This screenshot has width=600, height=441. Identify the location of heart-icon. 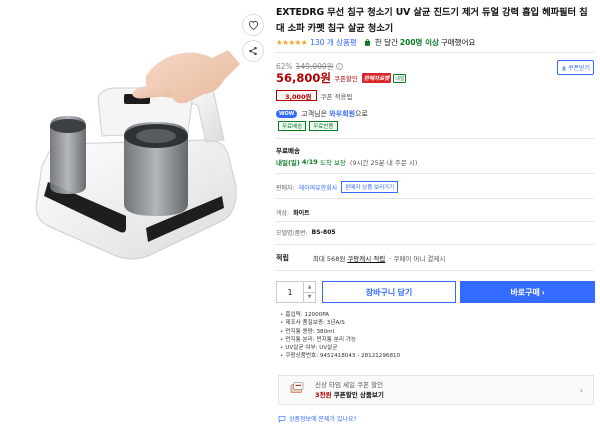
(253, 25).